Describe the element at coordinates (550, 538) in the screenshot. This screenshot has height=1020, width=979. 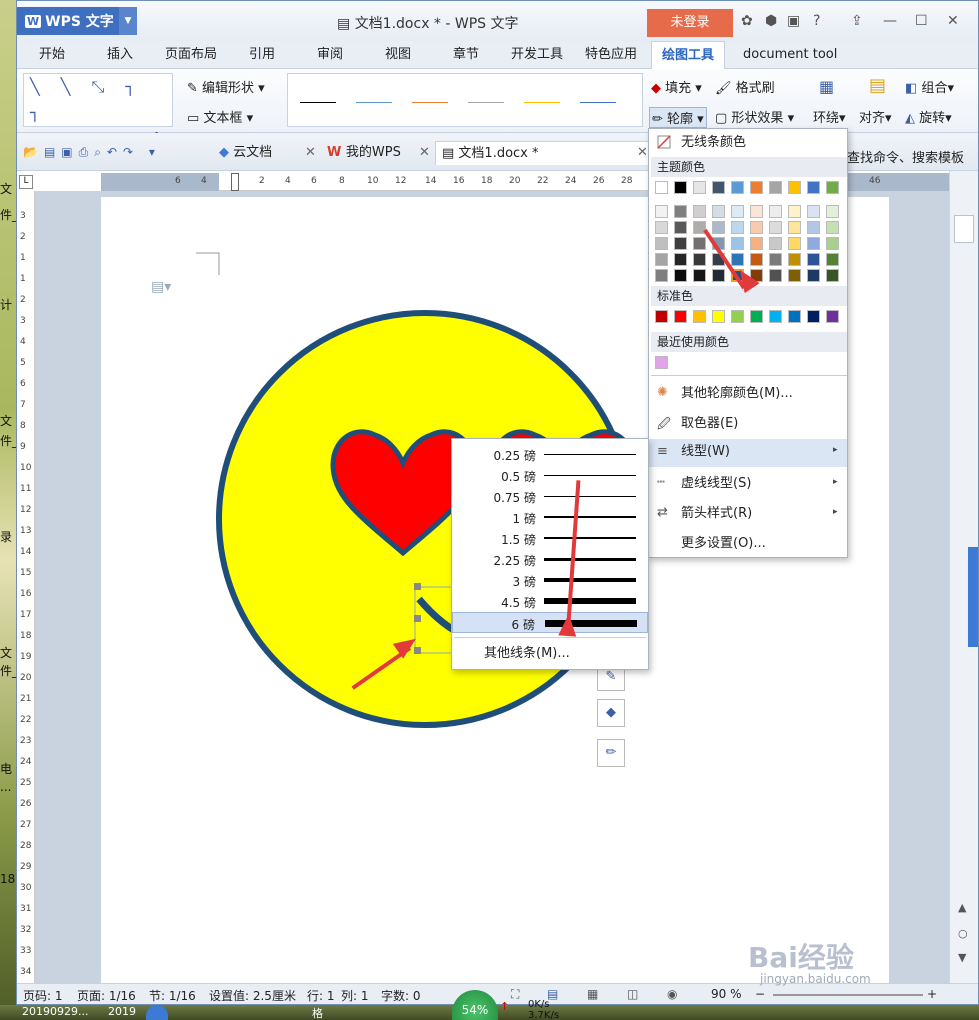
I see `line-weight-option: 1.5 磅` at that location.